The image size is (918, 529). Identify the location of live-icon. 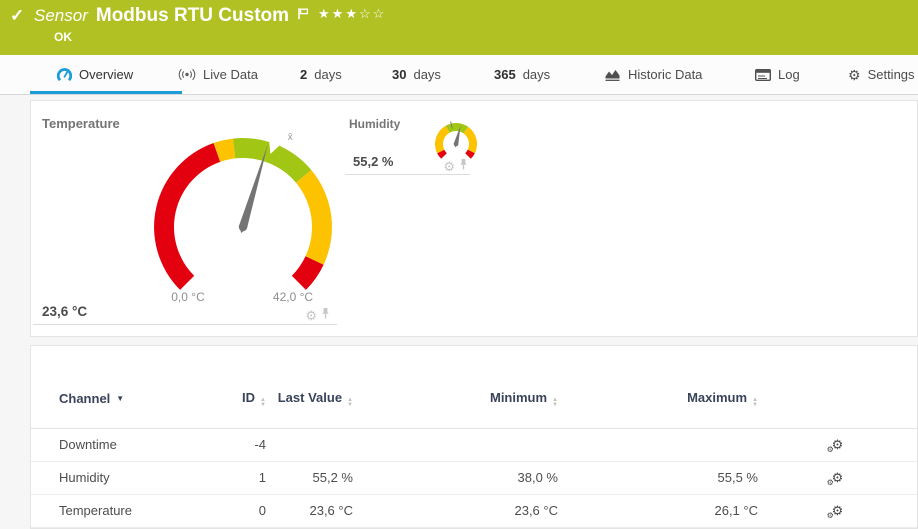
(187, 74).